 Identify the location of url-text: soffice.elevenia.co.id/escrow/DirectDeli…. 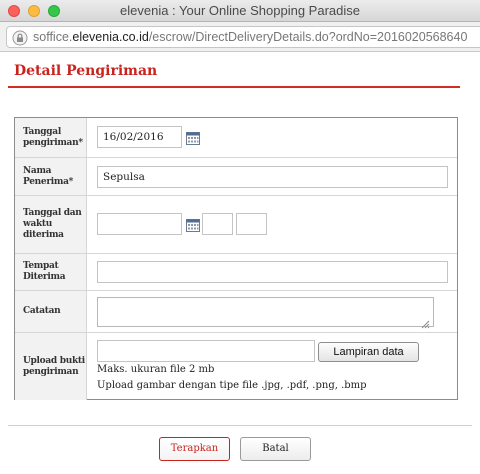
(250, 37).